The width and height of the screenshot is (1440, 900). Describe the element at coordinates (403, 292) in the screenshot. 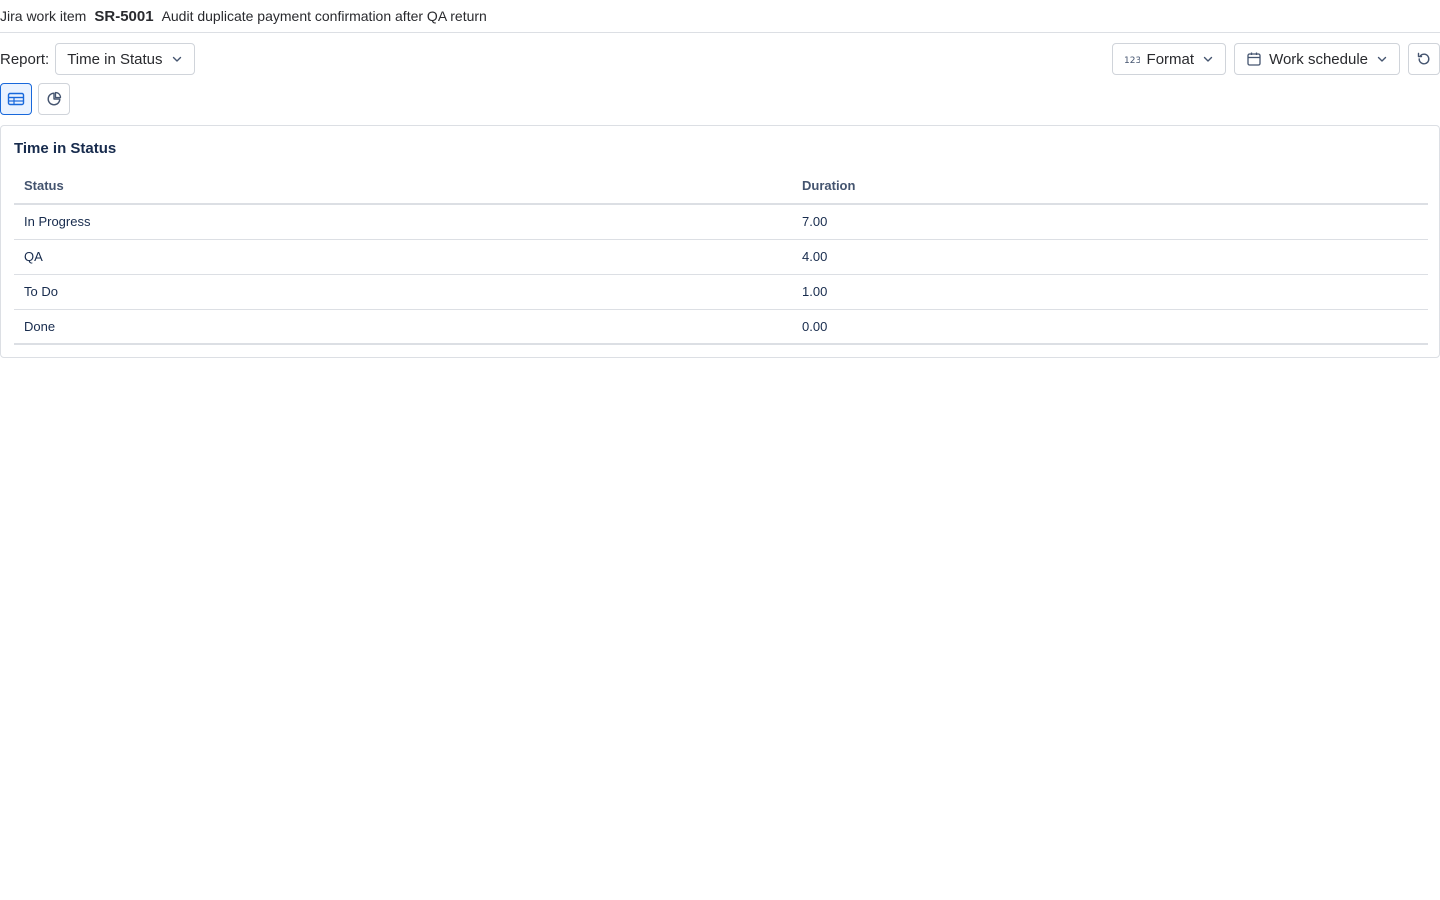

I see `status-cell: To Do` at that location.